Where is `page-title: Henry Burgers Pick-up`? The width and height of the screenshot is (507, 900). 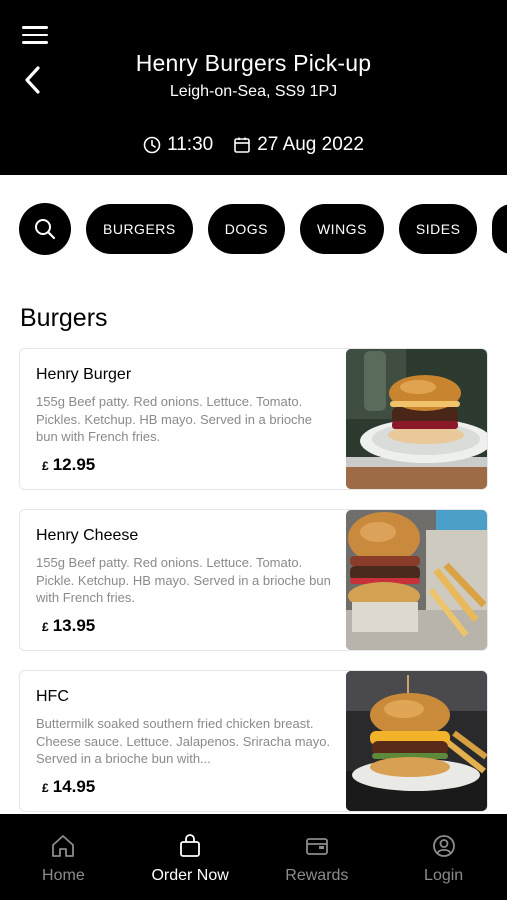 page-title: Henry Burgers Pick-up is located at coordinates (253, 63).